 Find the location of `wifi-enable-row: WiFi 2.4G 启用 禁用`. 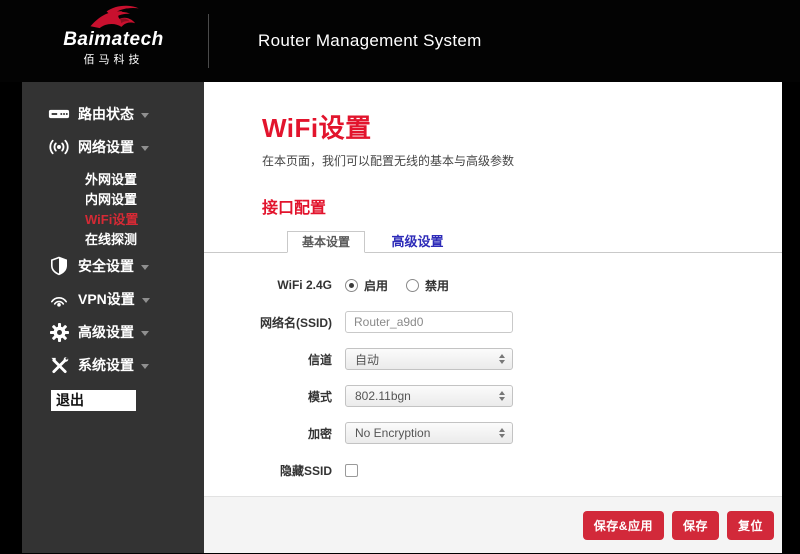

wifi-enable-row: WiFi 2.4G 启用 禁用 is located at coordinates (493, 285).